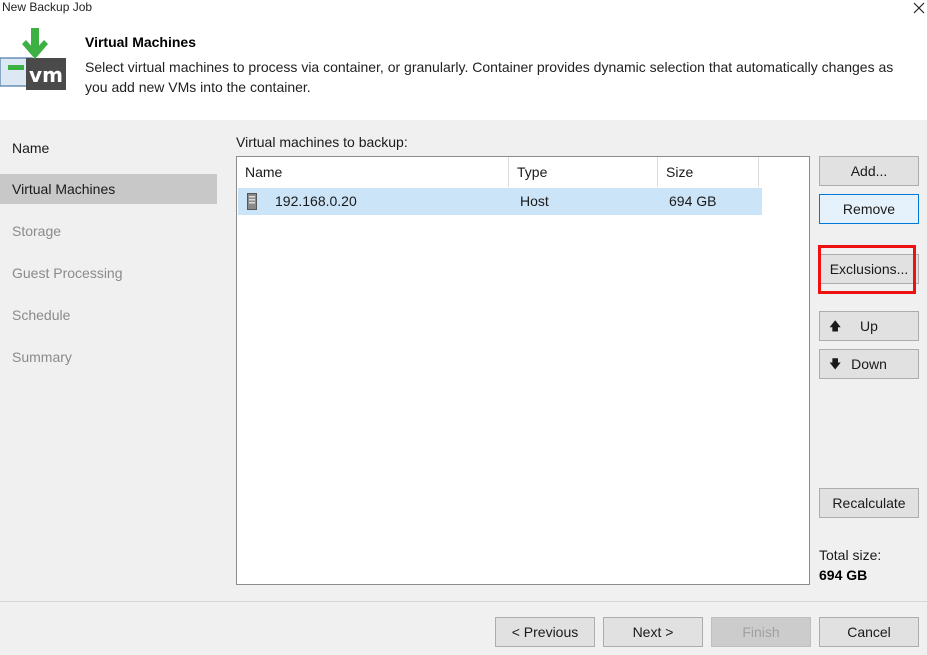 The height and width of the screenshot is (655, 927). What do you see at coordinates (534, 201) in the screenshot?
I see `row-type: Host` at bounding box center [534, 201].